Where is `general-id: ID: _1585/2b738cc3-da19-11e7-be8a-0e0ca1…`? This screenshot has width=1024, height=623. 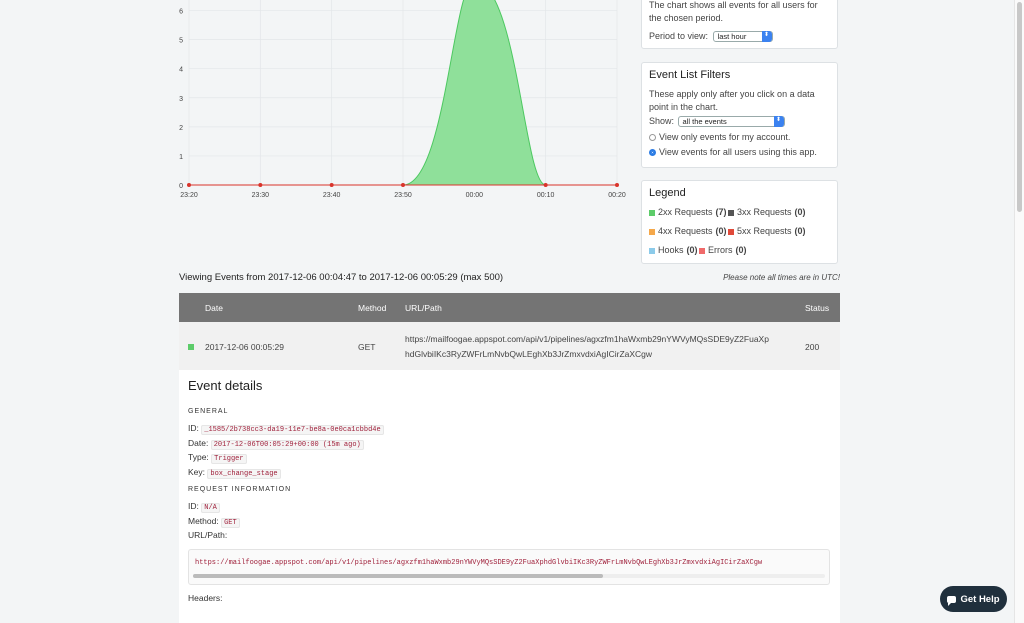
general-id: ID: _1585/2b738cc3-da19-11e7-be8a-0e0ca1… is located at coordinates (509, 430).